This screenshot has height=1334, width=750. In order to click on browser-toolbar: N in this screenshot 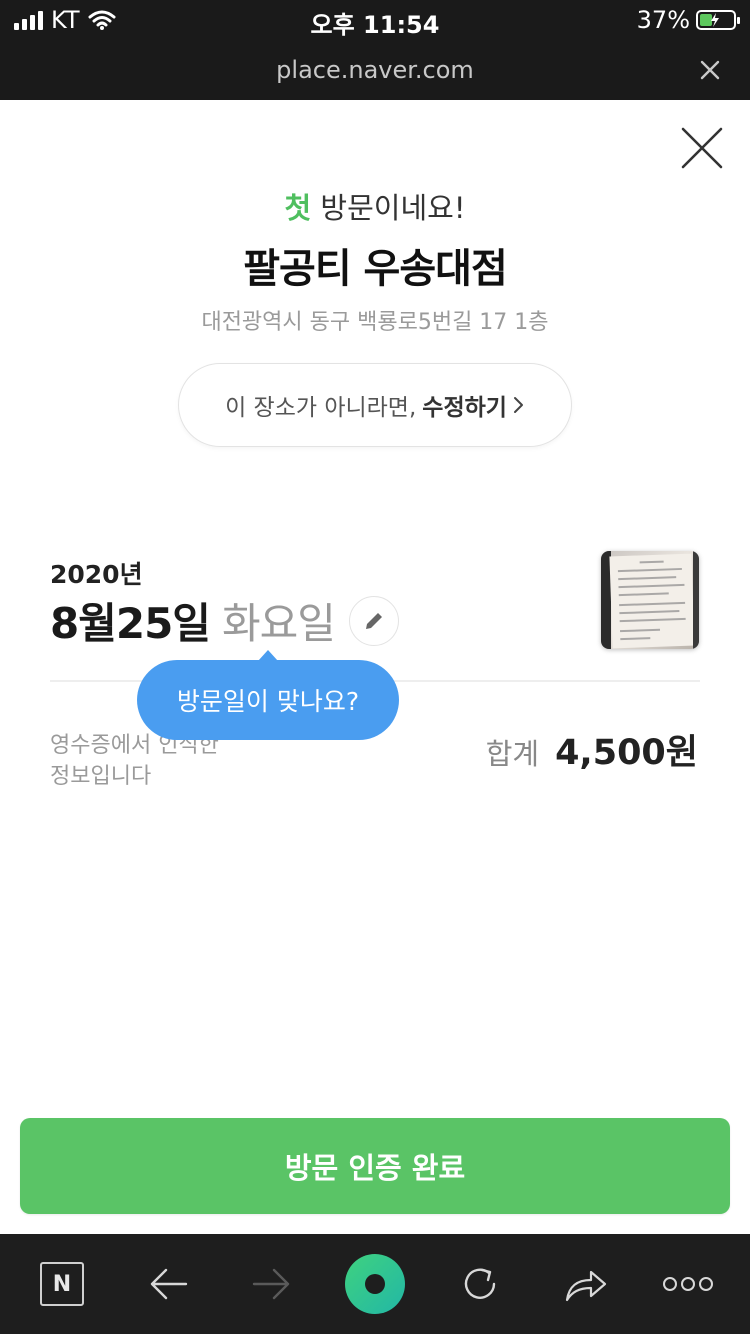, I will do `click(375, 1284)`.